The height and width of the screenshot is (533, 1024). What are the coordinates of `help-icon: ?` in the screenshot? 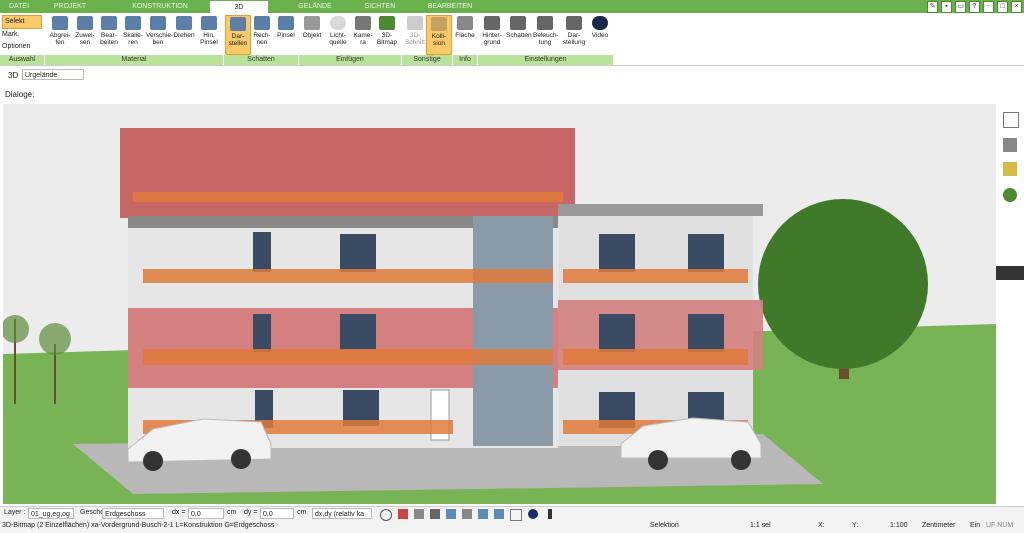 It's located at (974, 7).